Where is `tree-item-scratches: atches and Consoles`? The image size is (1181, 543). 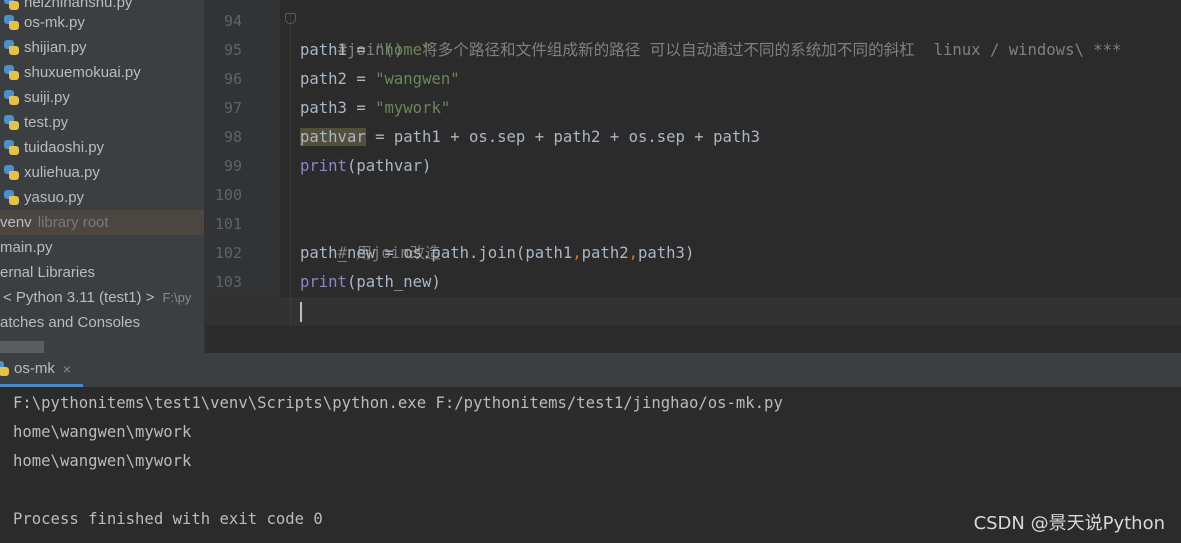
tree-item-scratches: atches and Consoles is located at coordinates (102, 322).